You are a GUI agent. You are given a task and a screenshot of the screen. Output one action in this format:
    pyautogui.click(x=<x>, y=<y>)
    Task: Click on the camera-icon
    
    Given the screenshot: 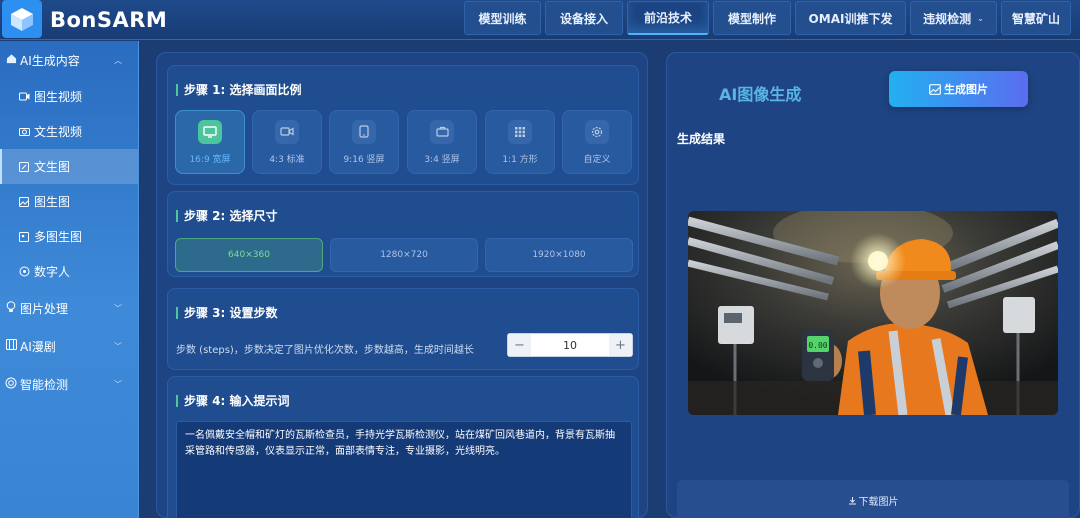 What is the action you would take?
    pyautogui.click(x=24, y=132)
    